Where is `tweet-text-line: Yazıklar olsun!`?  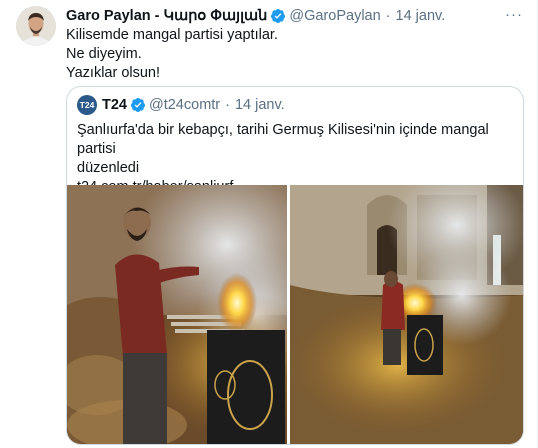
tweet-text-line: Yazıklar olsun! is located at coordinates (113, 73).